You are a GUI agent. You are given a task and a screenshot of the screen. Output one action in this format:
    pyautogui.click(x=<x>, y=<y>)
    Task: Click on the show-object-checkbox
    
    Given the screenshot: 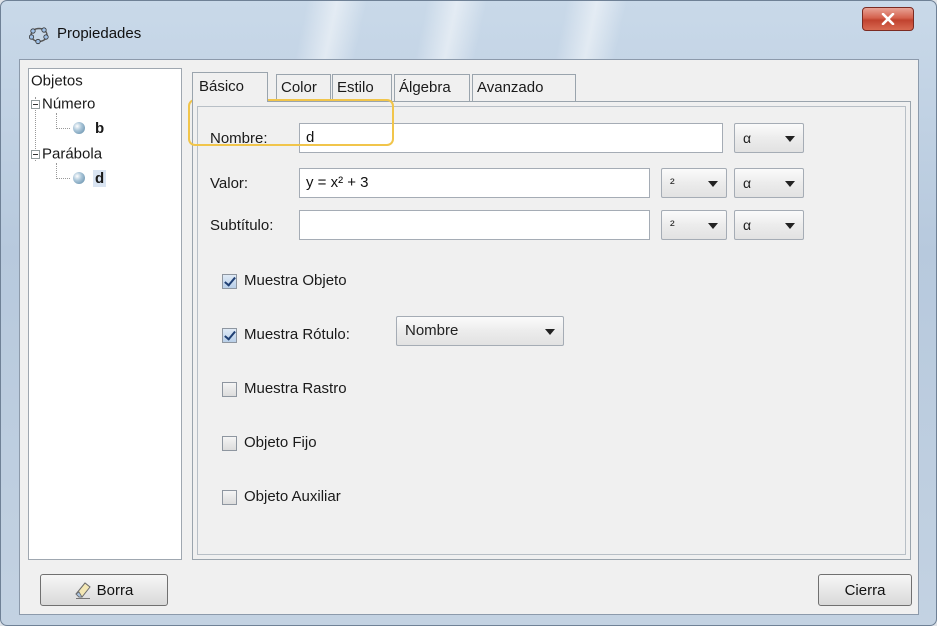 What is the action you would take?
    pyautogui.click(x=229, y=281)
    